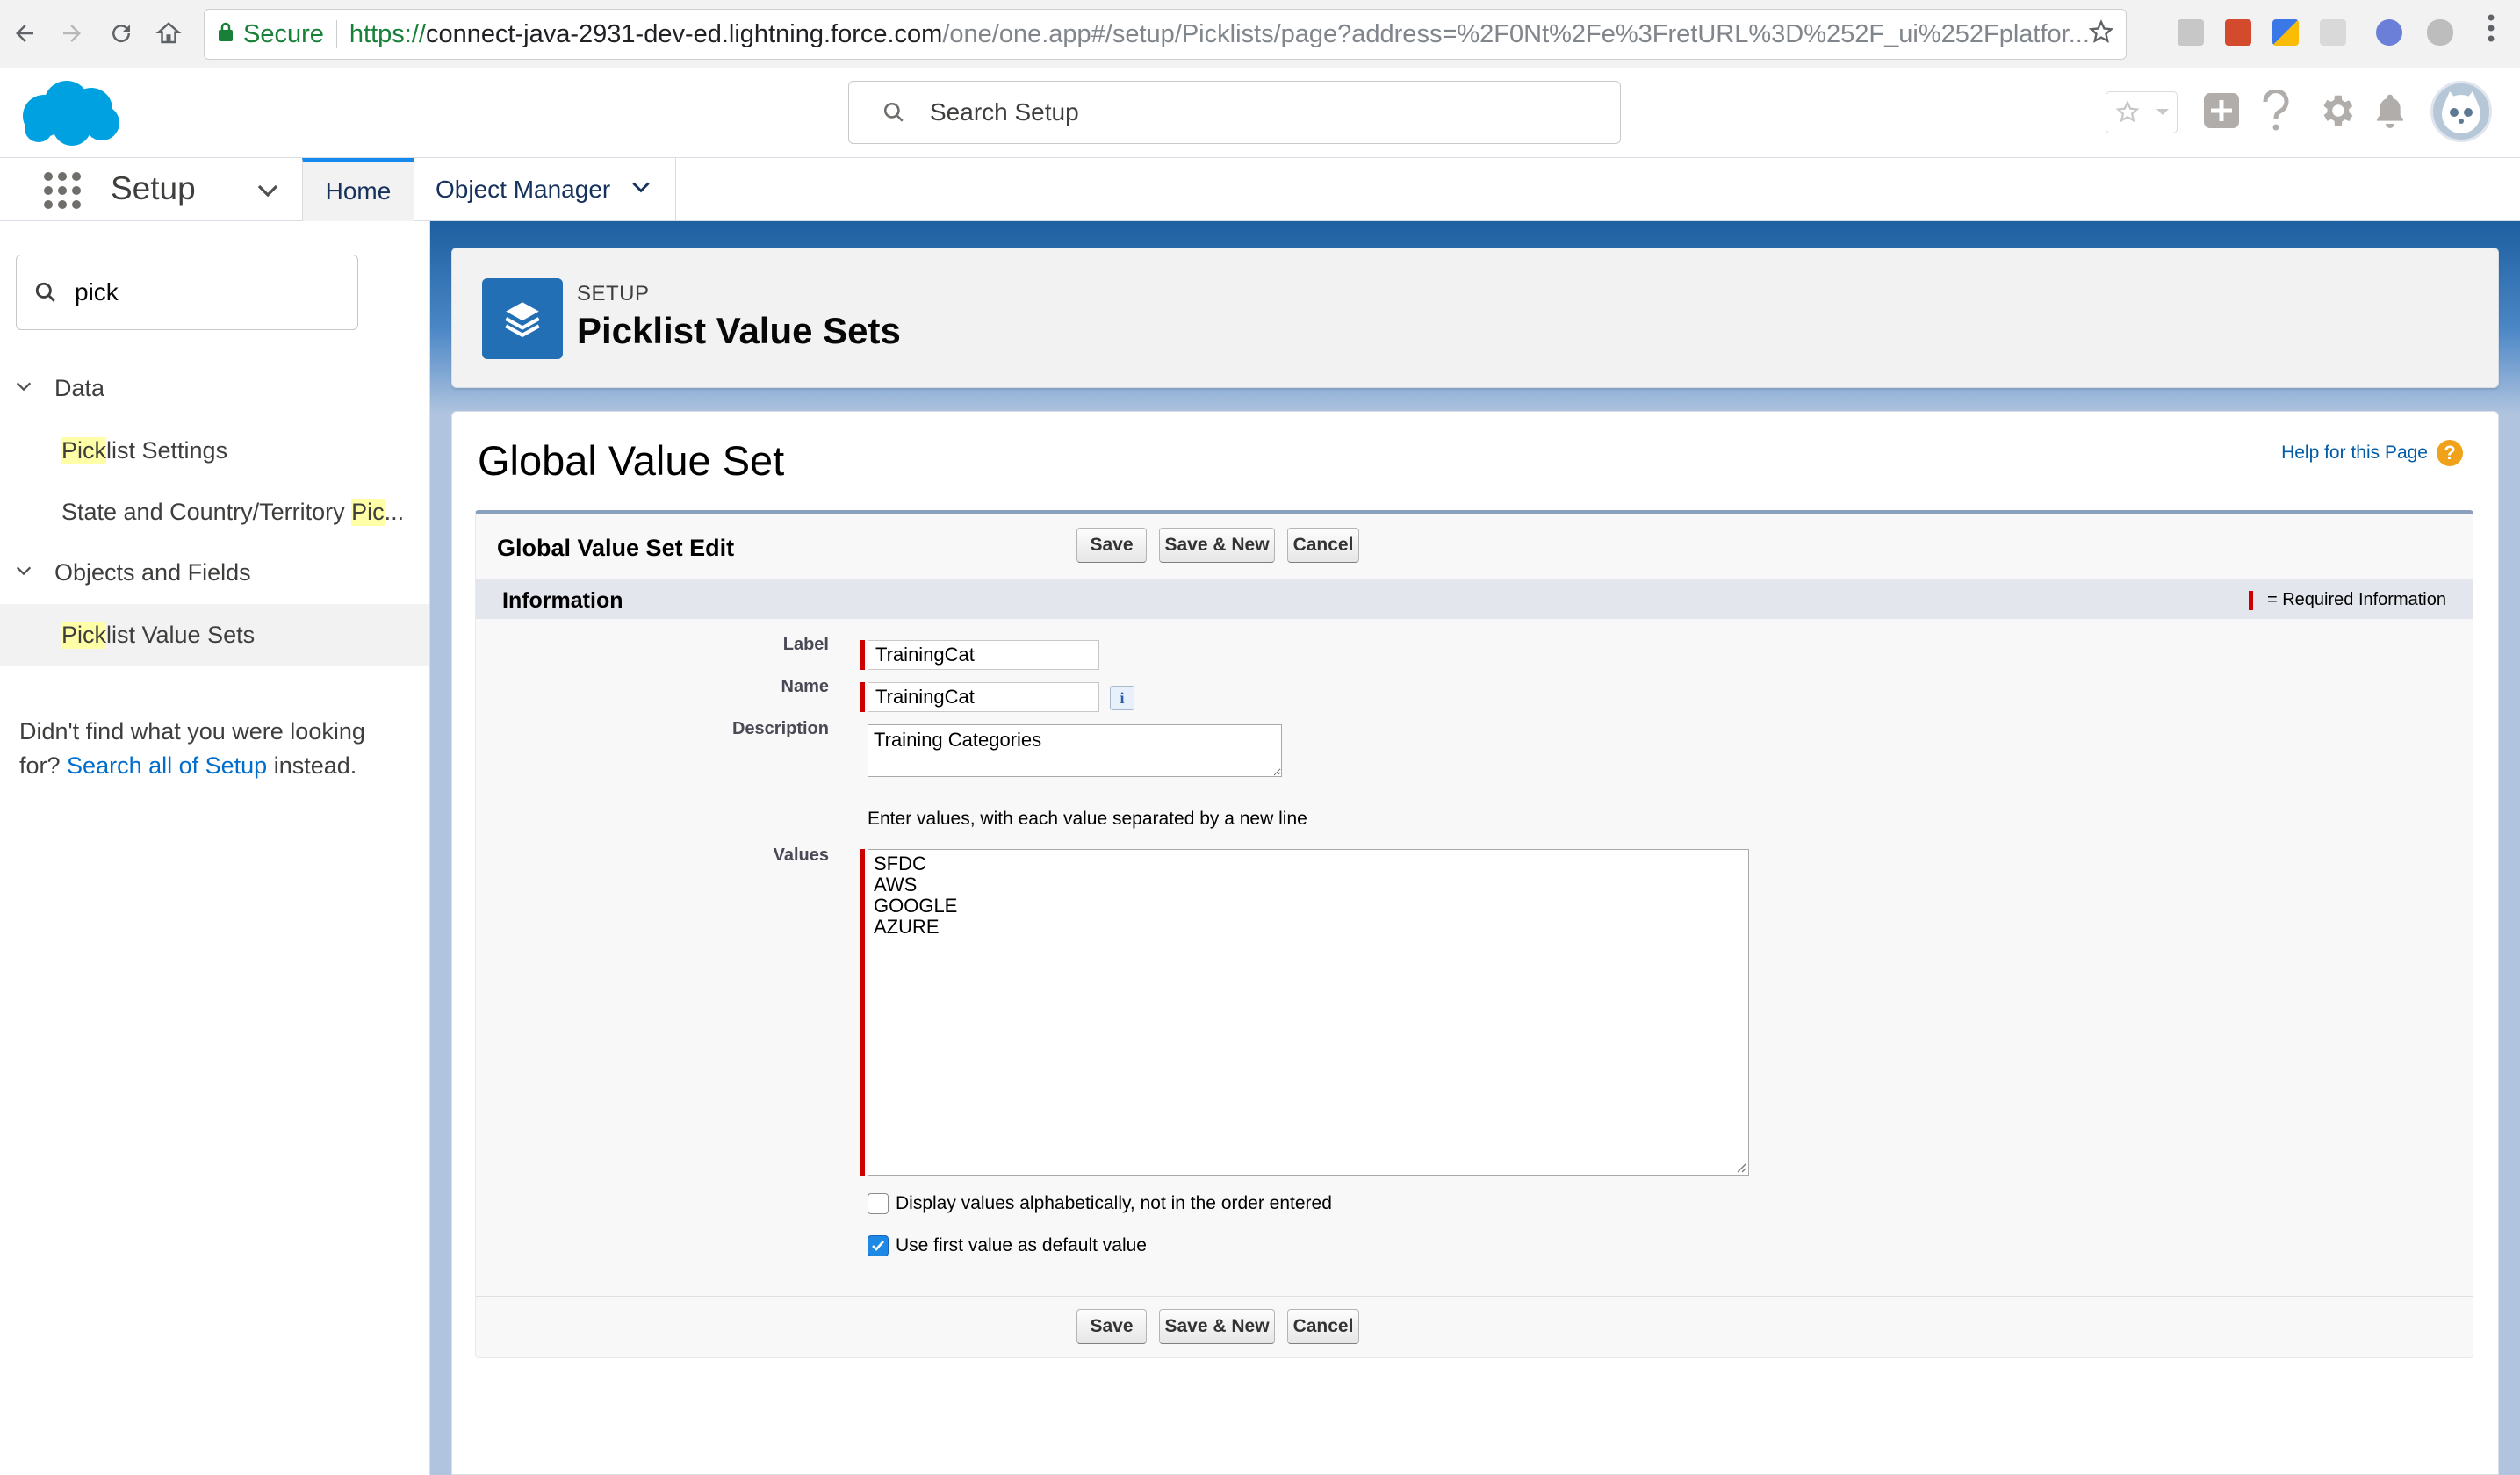 The image size is (2520, 1475). Describe the element at coordinates (181, 634) in the screenshot. I see `sidebar-item-label: list Value Sets` at that location.